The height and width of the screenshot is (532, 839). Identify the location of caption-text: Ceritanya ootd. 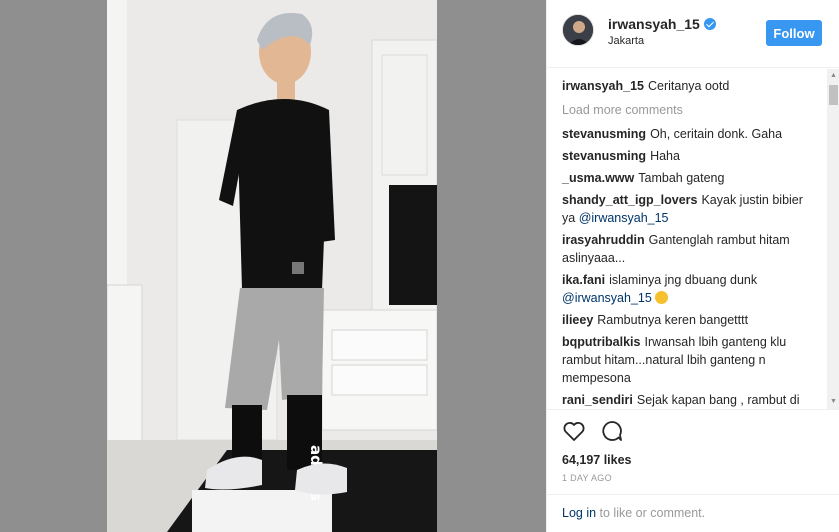
(689, 86).